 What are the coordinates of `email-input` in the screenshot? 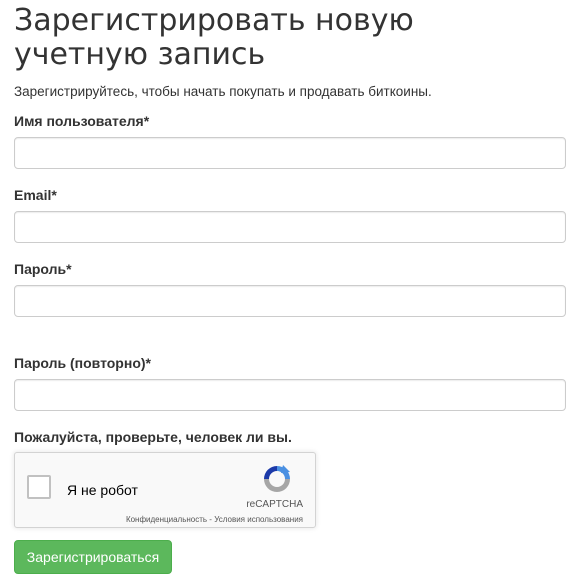 It's located at (290, 227).